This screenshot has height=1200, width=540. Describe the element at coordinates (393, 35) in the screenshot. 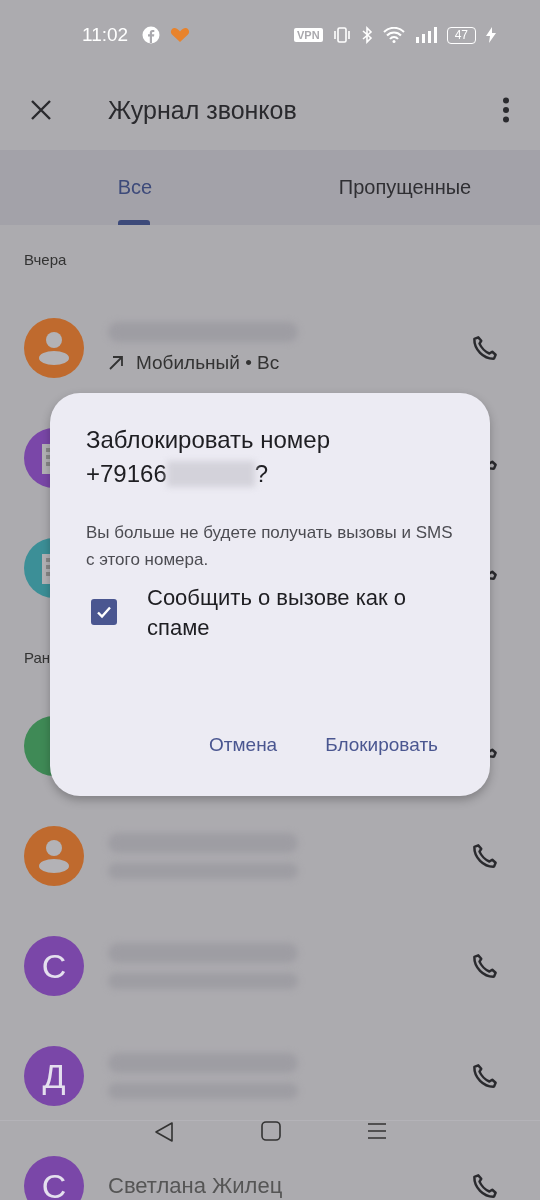

I see `wifi-icon` at that location.